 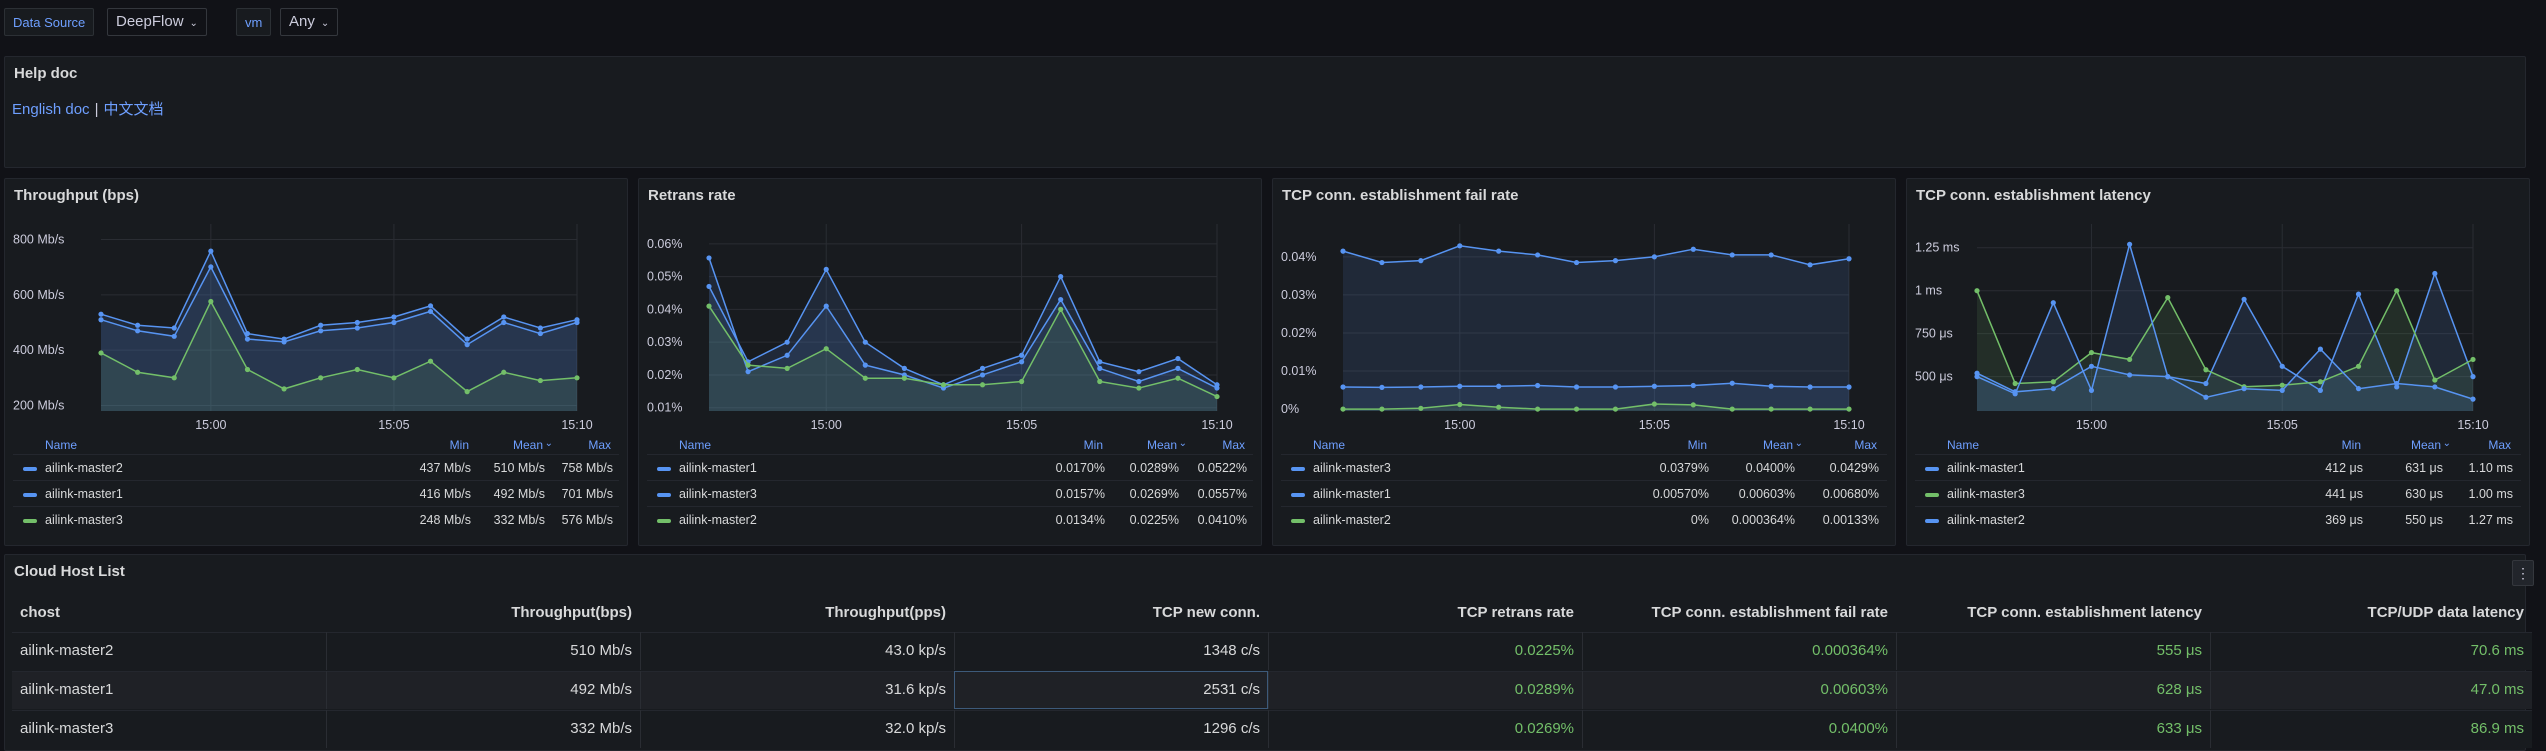 I want to click on legend-row: ailink-master1 0.00570% 0.00603% 0.00680%, so click(x=1584, y=493).